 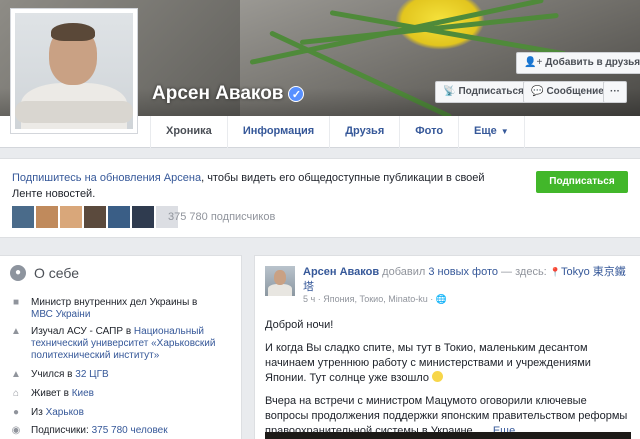 What do you see at coordinates (280, 290) in the screenshot?
I see `avatar-body` at bounding box center [280, 290].